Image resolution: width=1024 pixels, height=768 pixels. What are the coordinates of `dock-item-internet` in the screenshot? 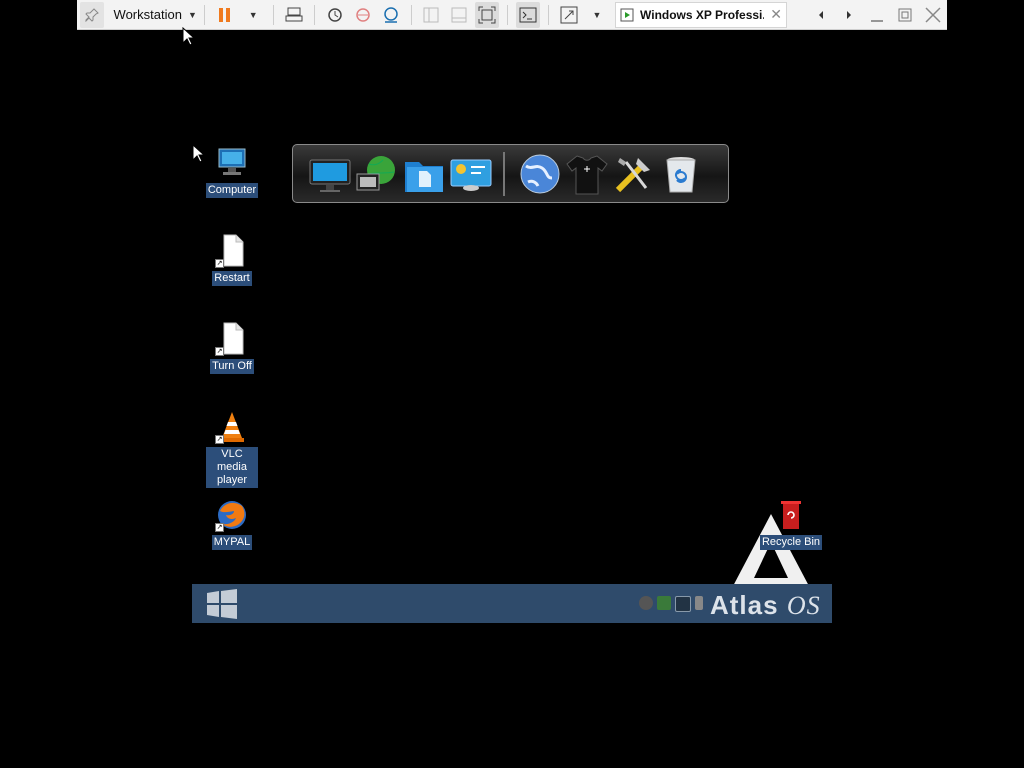 It's located at (540, 174).